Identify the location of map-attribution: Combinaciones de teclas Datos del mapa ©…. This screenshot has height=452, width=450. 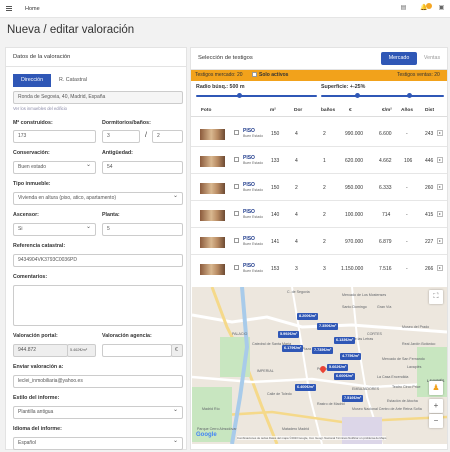
(312, 438).